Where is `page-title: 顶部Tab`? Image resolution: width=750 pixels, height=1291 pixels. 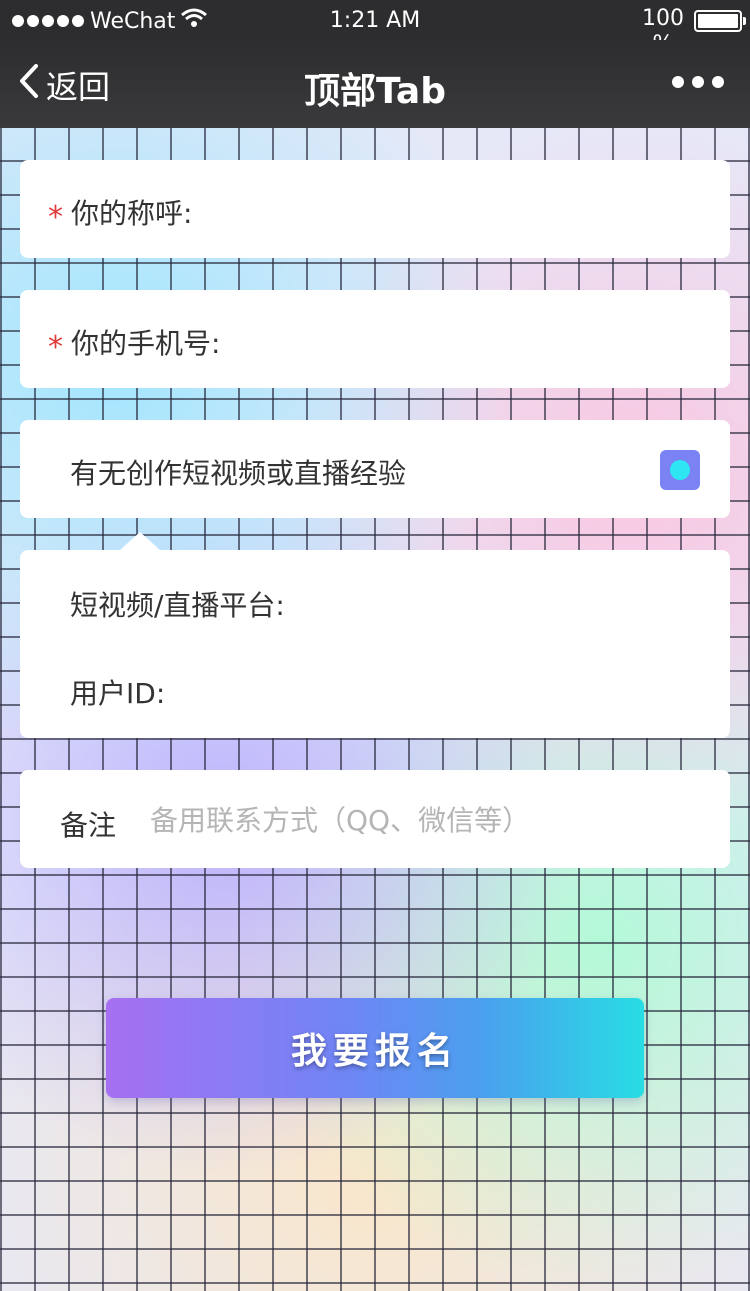
page-title: 顶部Tab is located at coordinates (375, 91).